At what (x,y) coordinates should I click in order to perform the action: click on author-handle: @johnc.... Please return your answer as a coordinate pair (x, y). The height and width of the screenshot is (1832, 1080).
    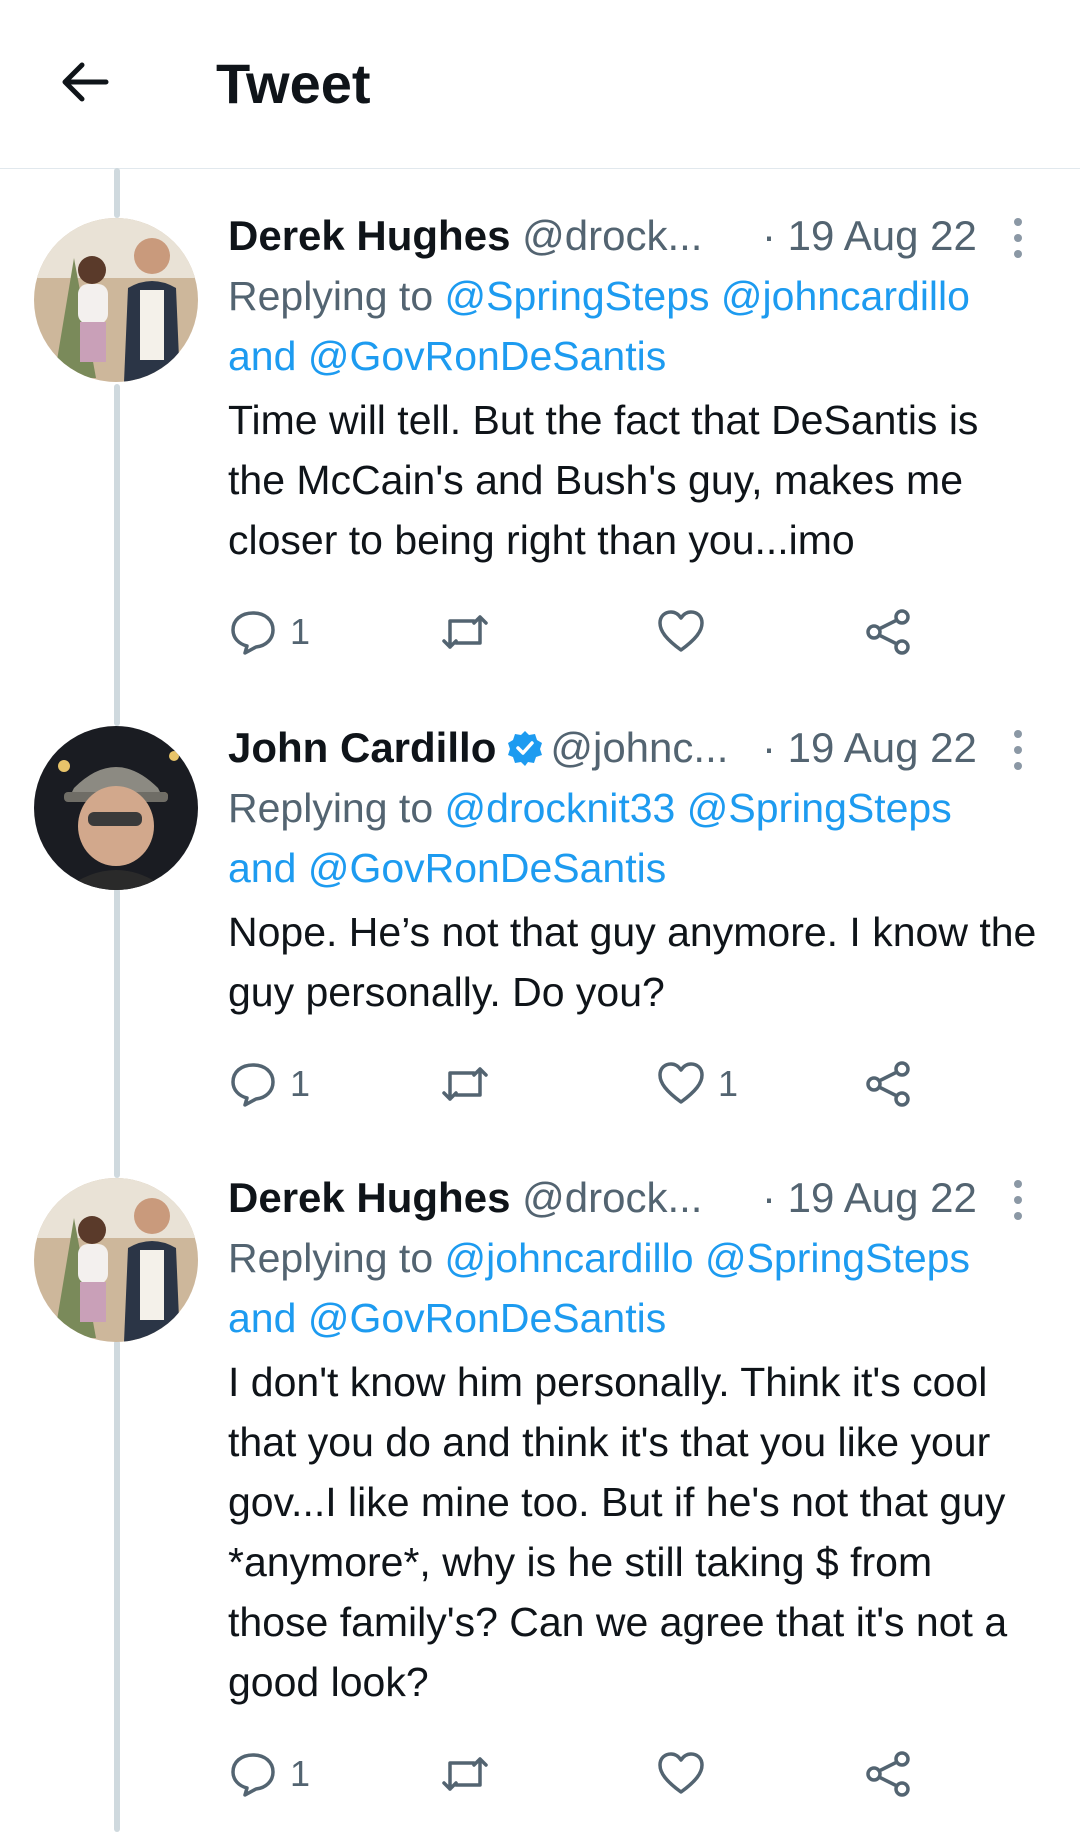
    Looking at the image, I should click on (639, 747).